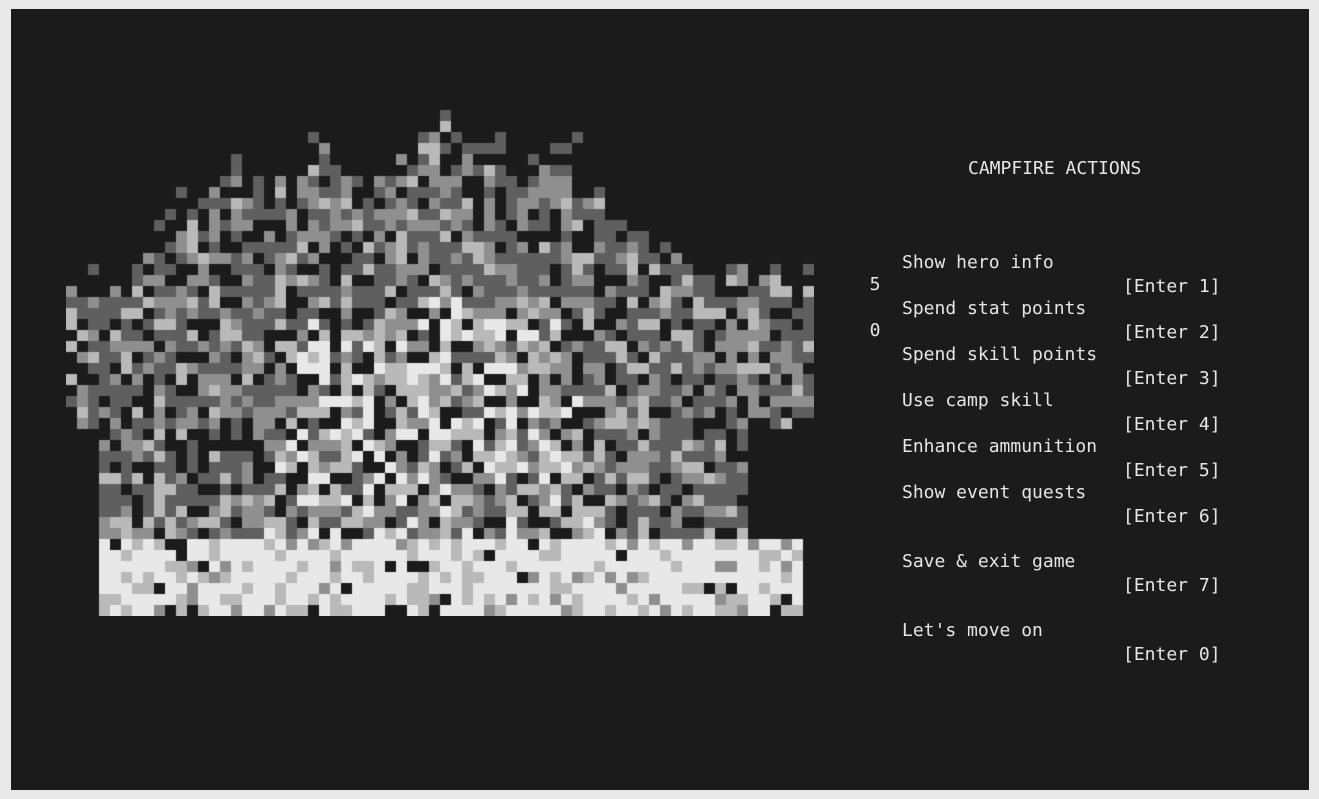 This screenshot has height=799, width=1319. What do you see at coordinates (875, 284) in the screenshot?
I see `stat-points-count: 5` at bounding box center [875, 284].